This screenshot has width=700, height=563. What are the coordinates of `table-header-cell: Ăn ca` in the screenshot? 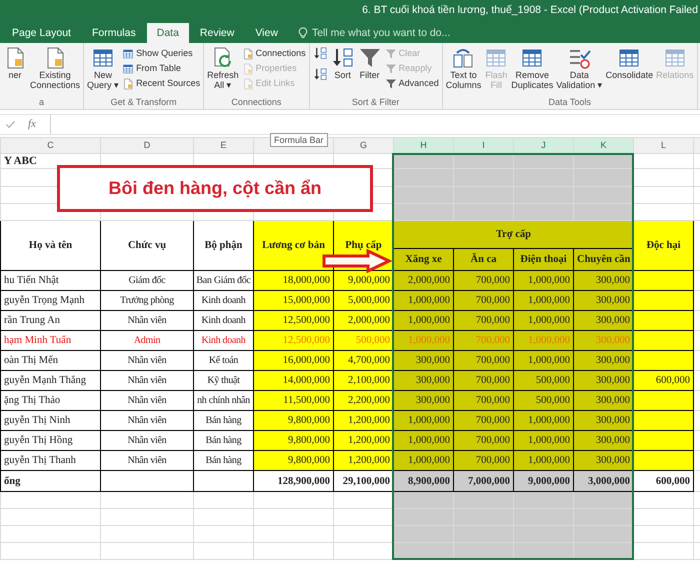 It's located at (484, 259).